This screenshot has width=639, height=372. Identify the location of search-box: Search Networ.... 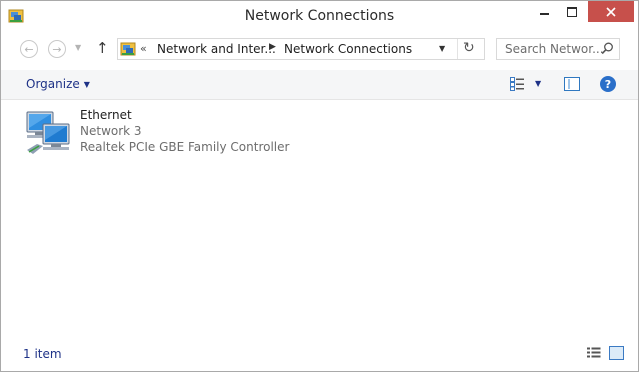
(558, 49).